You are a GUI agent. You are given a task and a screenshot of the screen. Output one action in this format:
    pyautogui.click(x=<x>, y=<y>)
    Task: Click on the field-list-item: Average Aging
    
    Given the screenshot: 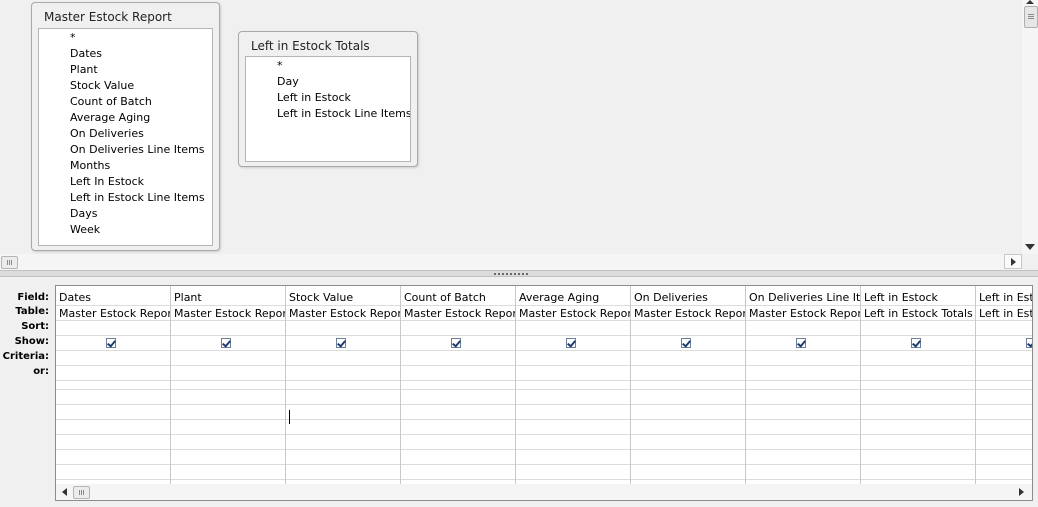 What is the action you would take?
    pyautogui.click(x=125, y=118)
    